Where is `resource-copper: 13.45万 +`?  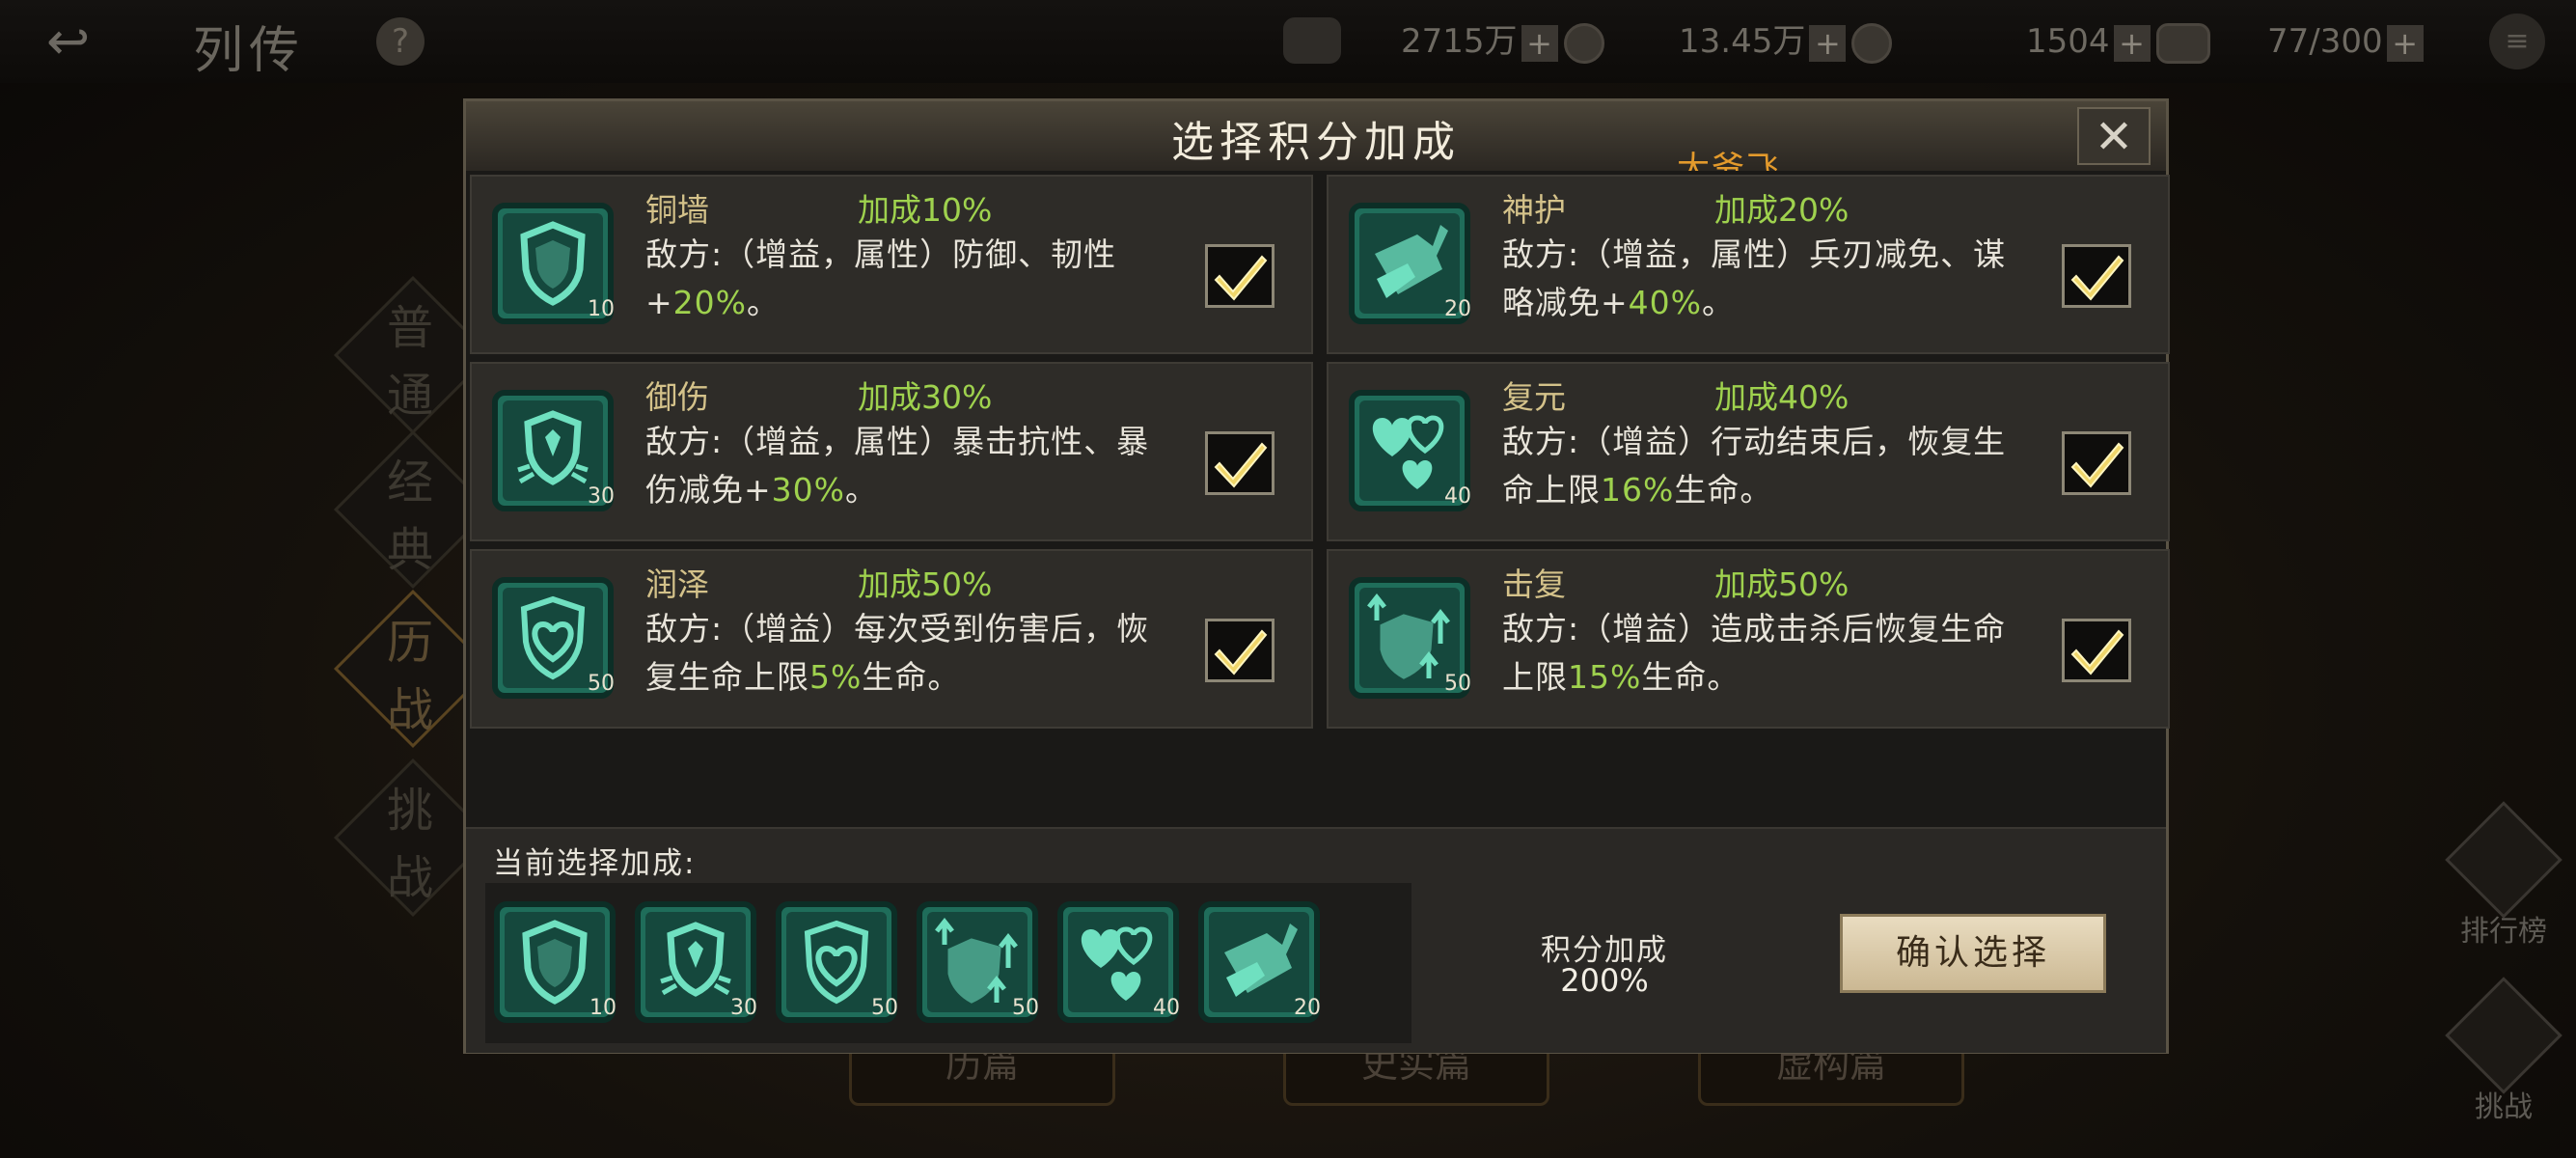 resource-copper: 13.45万 + is located at coordinates (1786, 41).